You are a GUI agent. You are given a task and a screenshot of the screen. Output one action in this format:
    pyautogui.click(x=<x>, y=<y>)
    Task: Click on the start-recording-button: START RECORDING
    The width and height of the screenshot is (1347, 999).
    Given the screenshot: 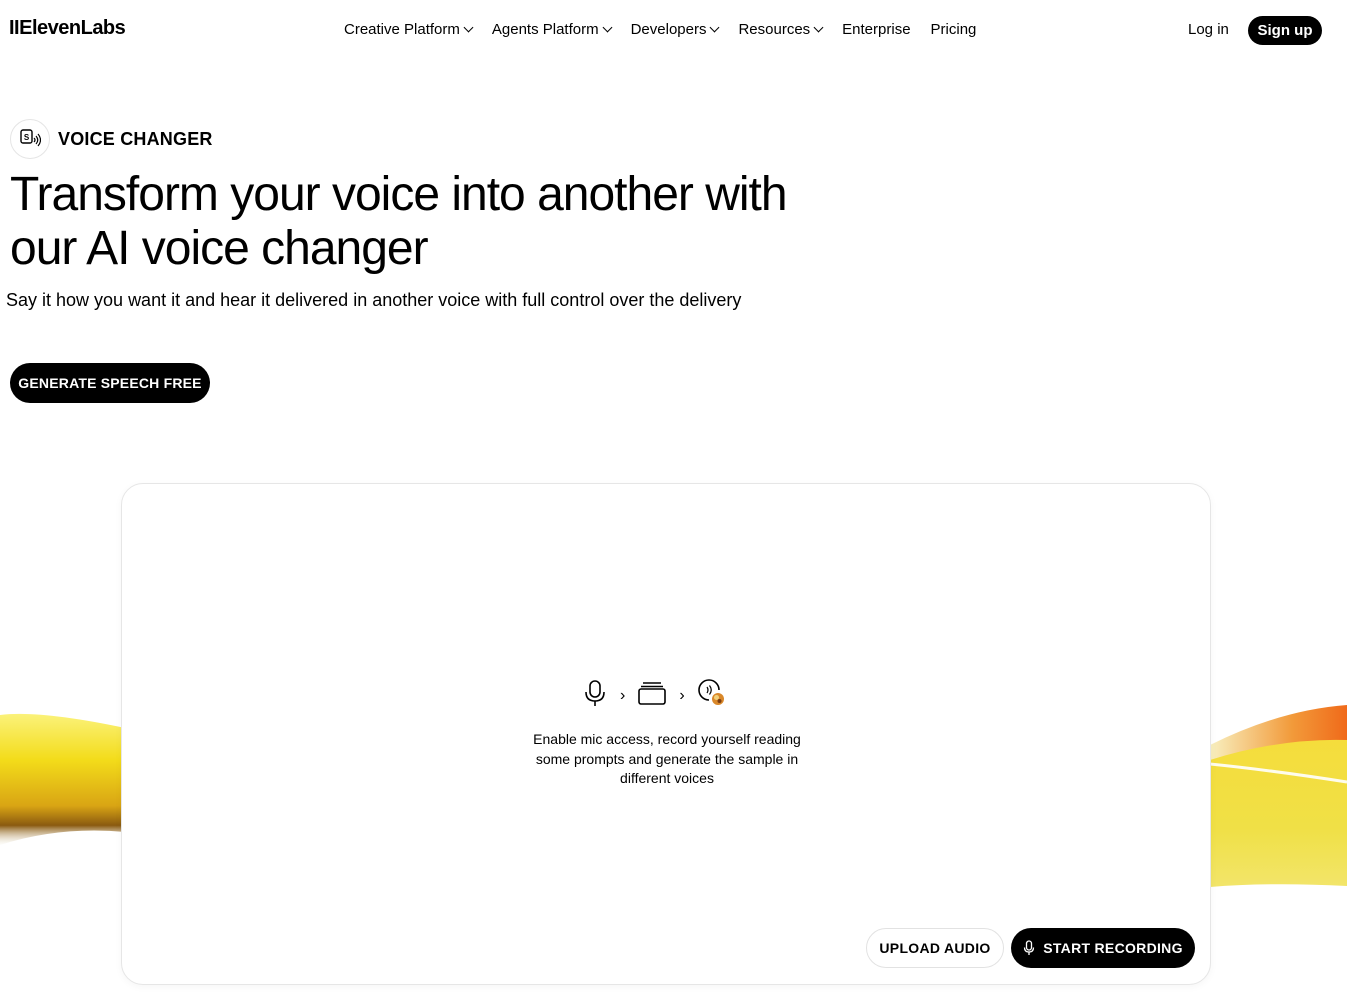 What is the action you would take?
    pyautogui.click(x=1103, y=948)
    